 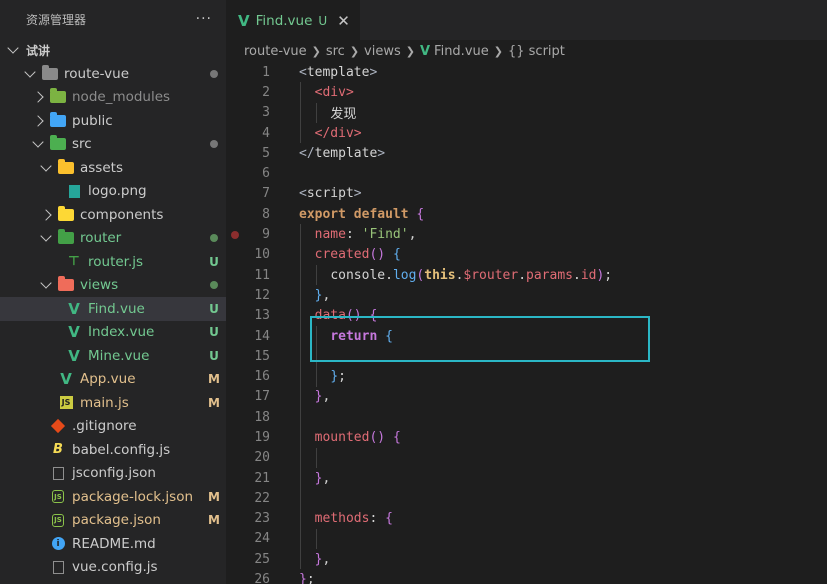 What do you see at coordinates (526, 254) in the screenshot?
I see `code-line: 10 created() {` at bounding box center [526, 254].